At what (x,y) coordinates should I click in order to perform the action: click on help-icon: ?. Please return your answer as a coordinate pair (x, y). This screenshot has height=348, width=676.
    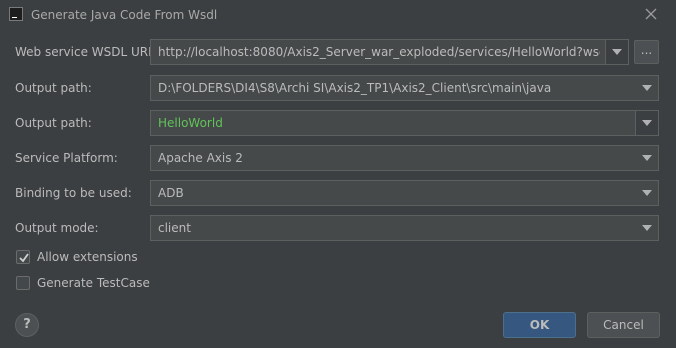
    Looking at the image, I should click on (27, 324).